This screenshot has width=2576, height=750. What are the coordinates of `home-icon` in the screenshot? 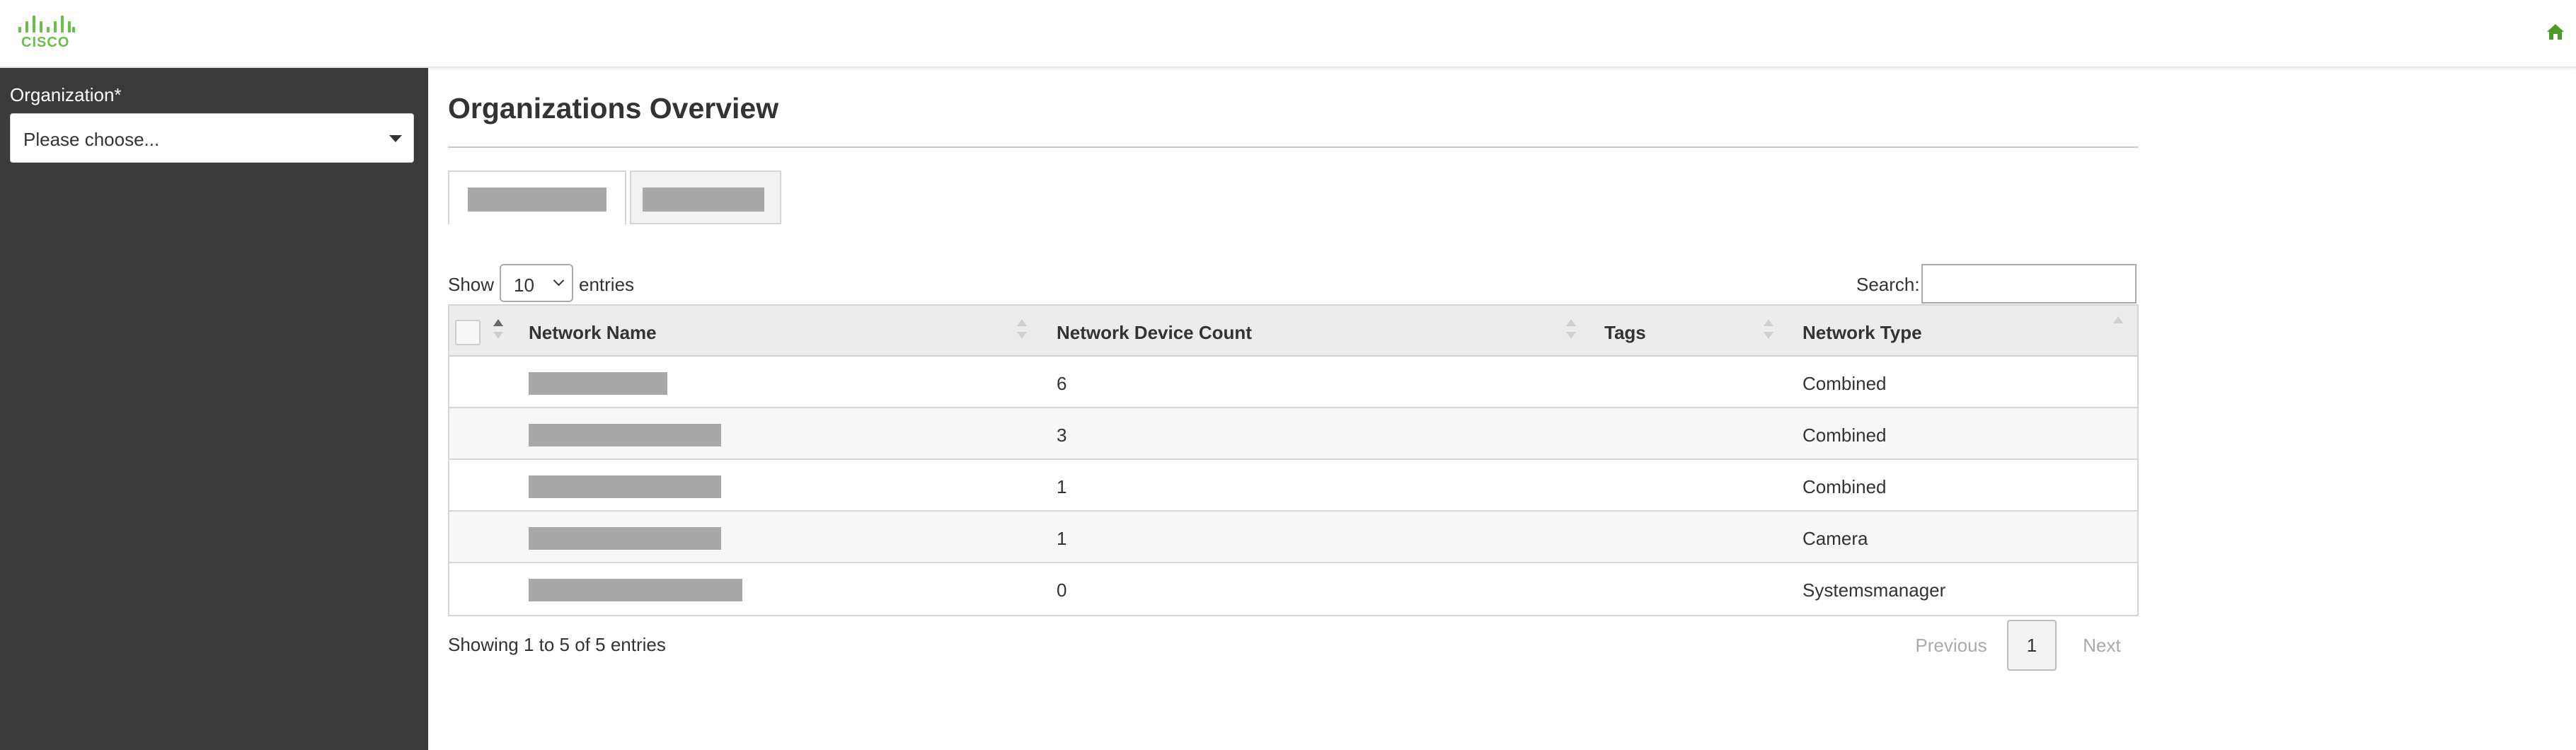 It's located at (2556, 31).